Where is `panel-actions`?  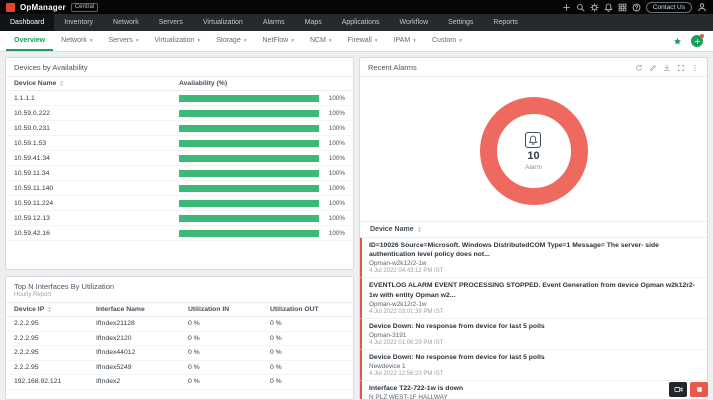 panel-actions is located at coordinates (667, 68).